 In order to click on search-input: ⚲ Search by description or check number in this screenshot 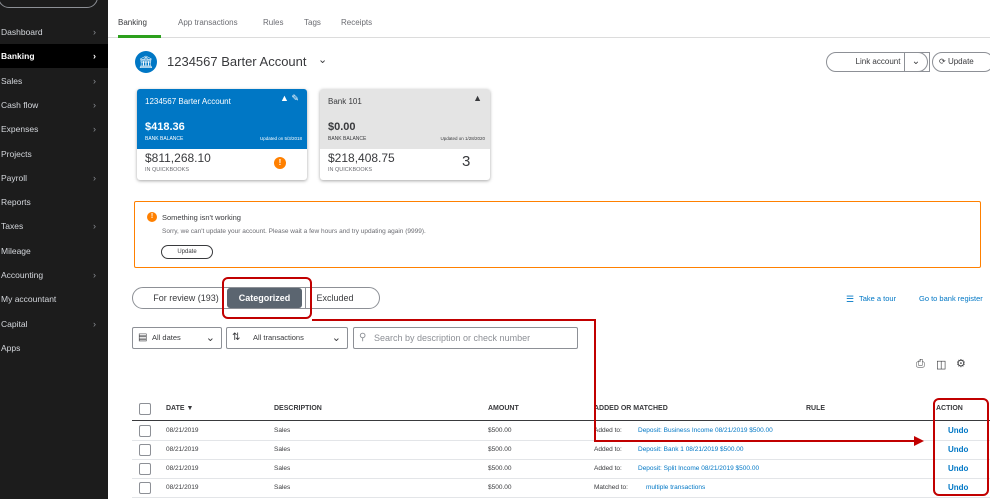, I will do `click(465, 338)`.